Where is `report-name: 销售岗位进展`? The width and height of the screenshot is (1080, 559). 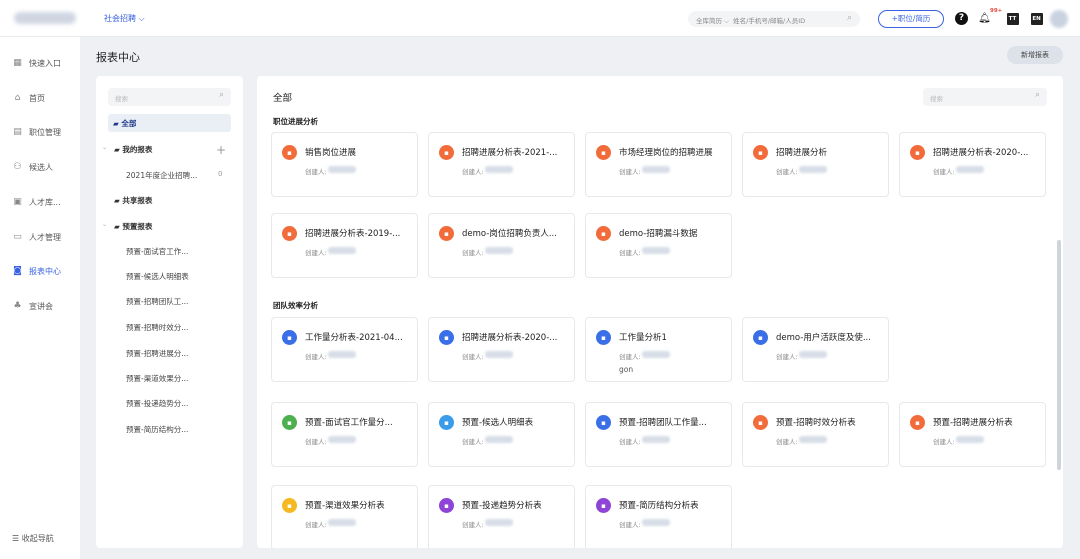
report-name: 销售岗位进展 is located at coordinates (331, 153).